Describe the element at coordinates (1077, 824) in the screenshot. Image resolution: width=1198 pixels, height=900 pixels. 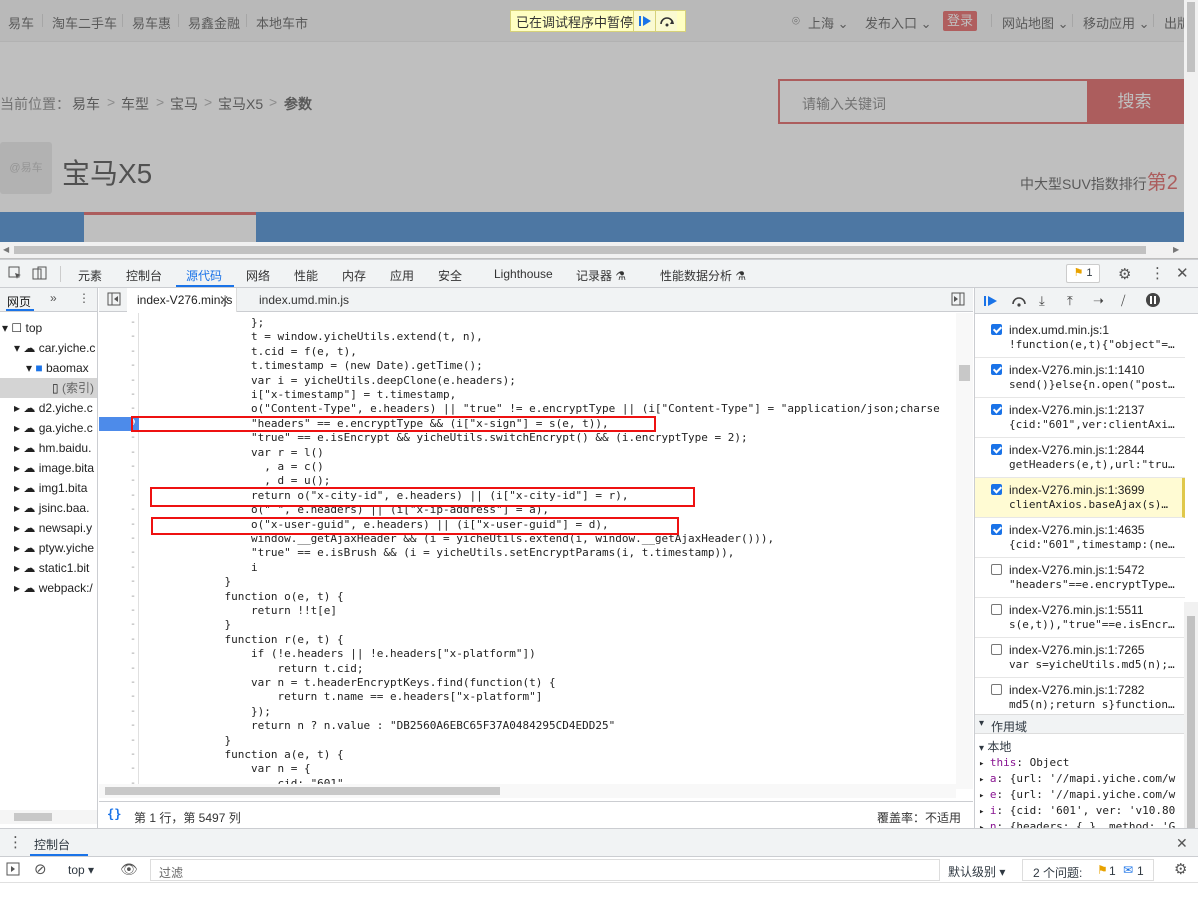
I see `scope-variable: ▸ n: {headers: {…}, method: 'G` at that location.